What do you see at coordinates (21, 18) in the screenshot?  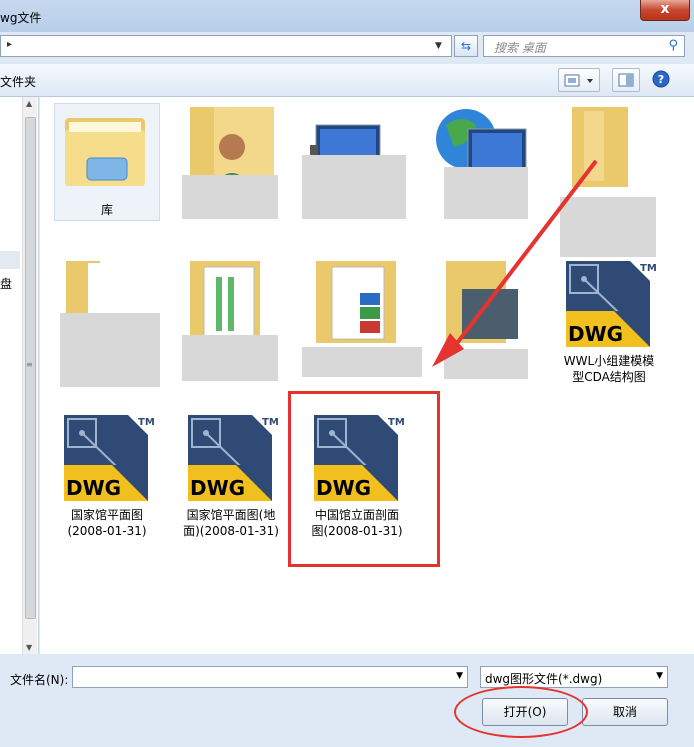 I see `window-title: wg文件` at bounding box center [21, 18].